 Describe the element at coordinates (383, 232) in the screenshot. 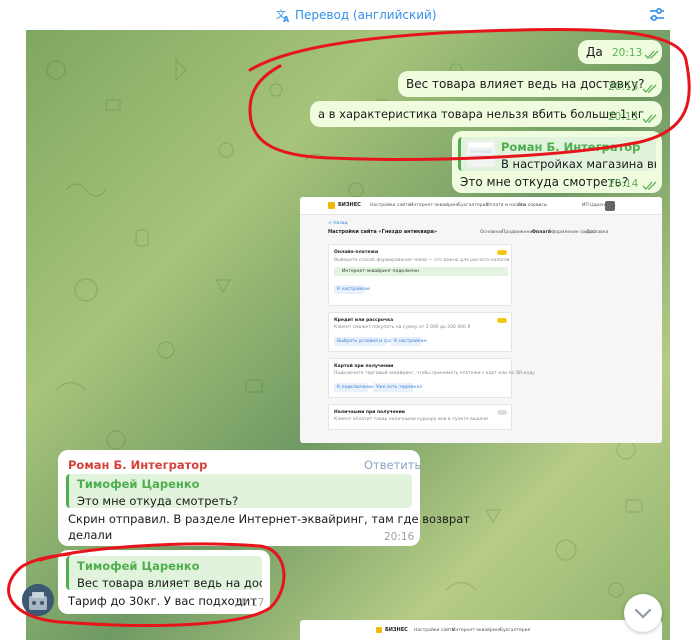

I see `screenshot-page-title: Настройки сайта «Гнездо антиквара»` at that location.